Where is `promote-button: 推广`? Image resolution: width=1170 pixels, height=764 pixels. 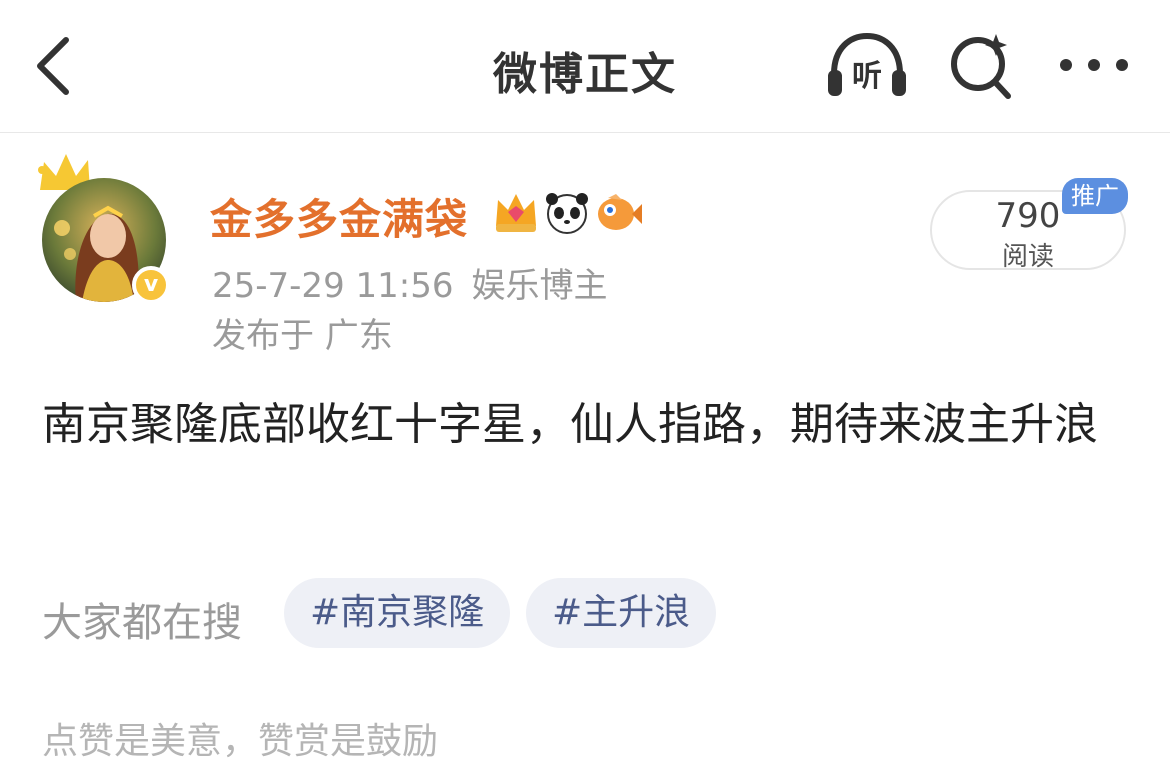 promote-button: 推广 is located at coordinates (1095, 196).